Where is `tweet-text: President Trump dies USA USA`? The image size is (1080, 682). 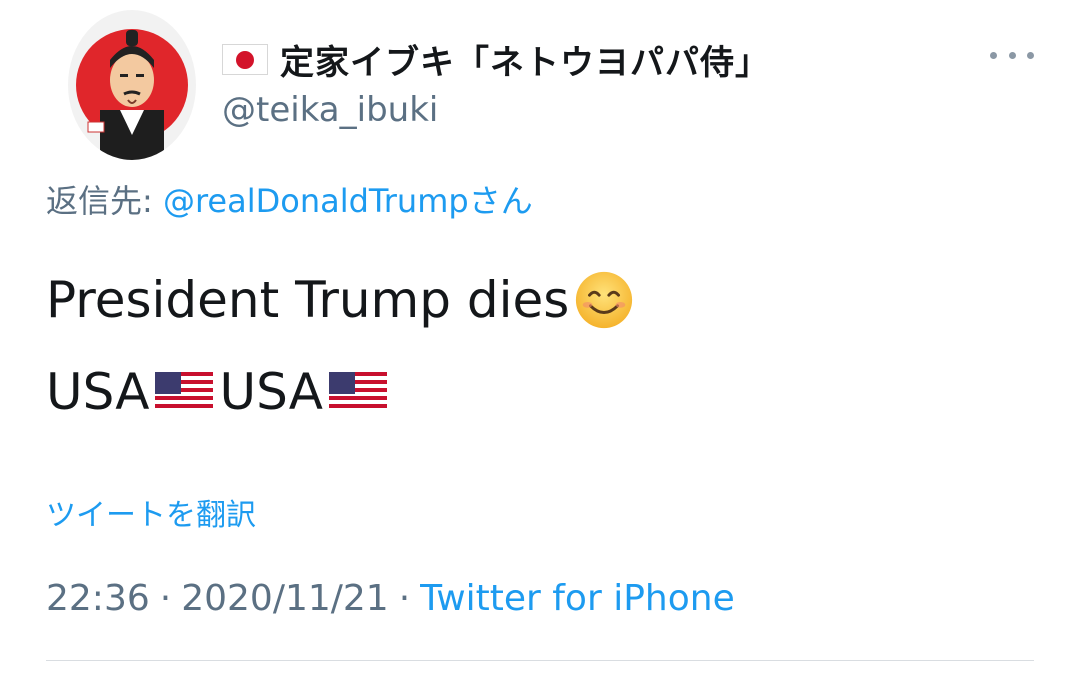 tweet-text: President Trump dies USA USA is located at coordinates (340, 346).